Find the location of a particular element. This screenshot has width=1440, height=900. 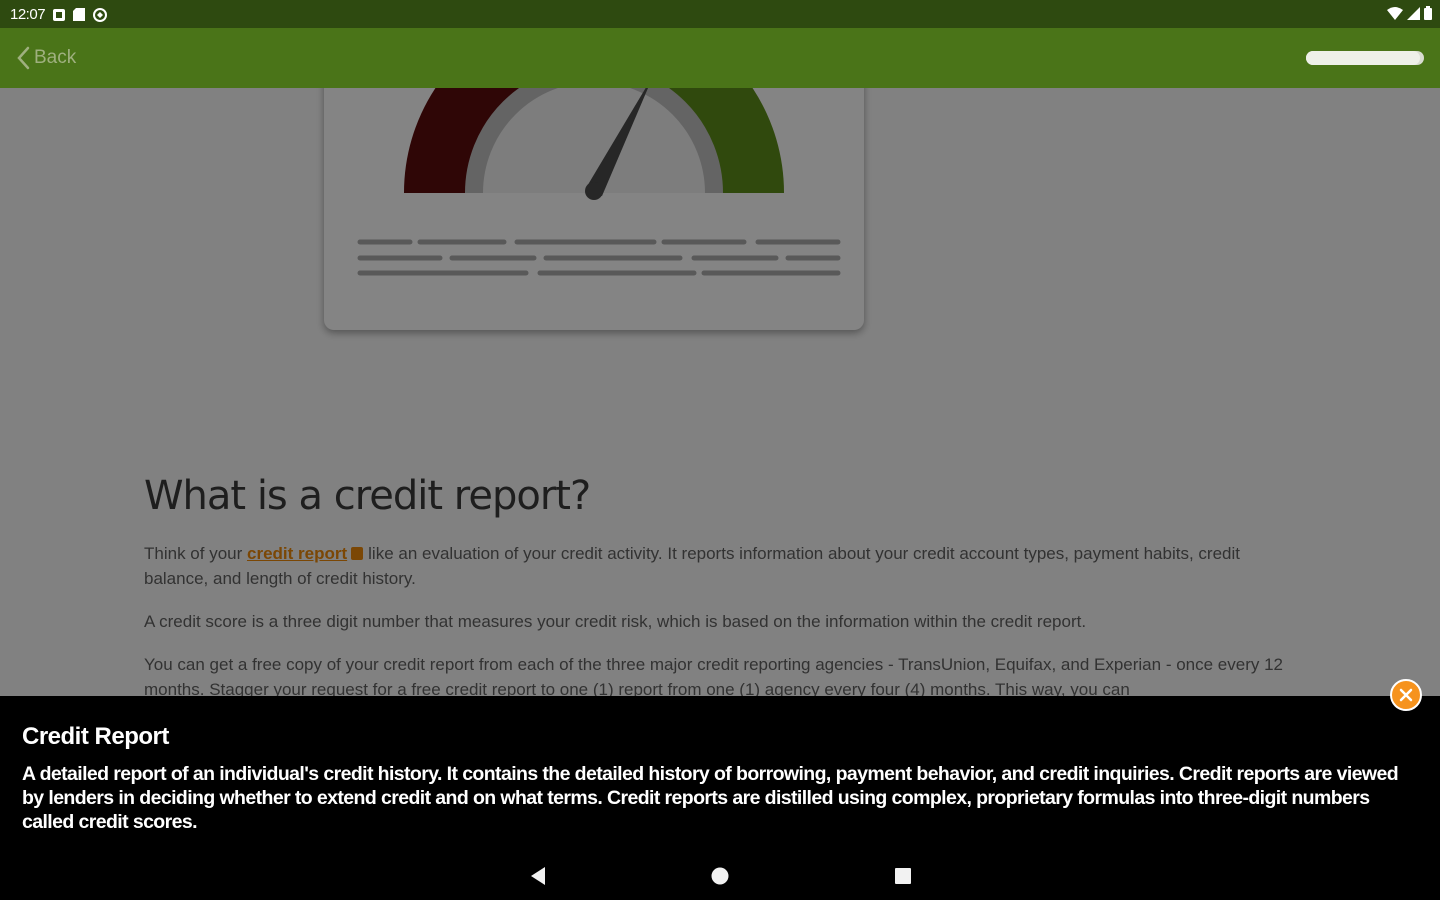

popup-title: Credit Report is located at coordinates (95, 736).